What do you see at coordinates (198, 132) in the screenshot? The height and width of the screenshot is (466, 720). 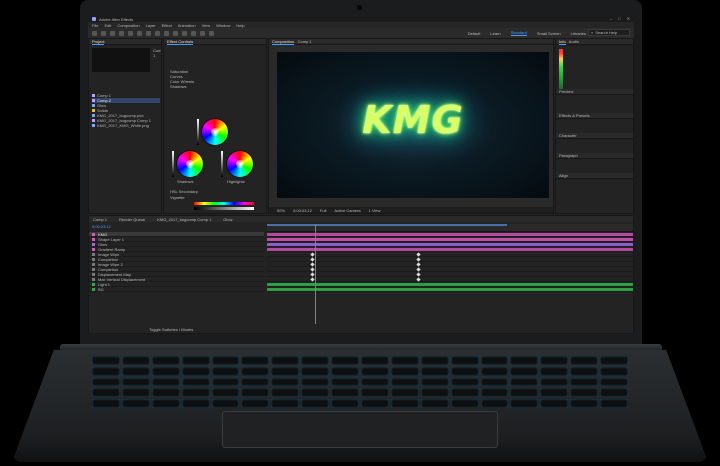 I see `midtones-slider` at bounding box center [198, 132].